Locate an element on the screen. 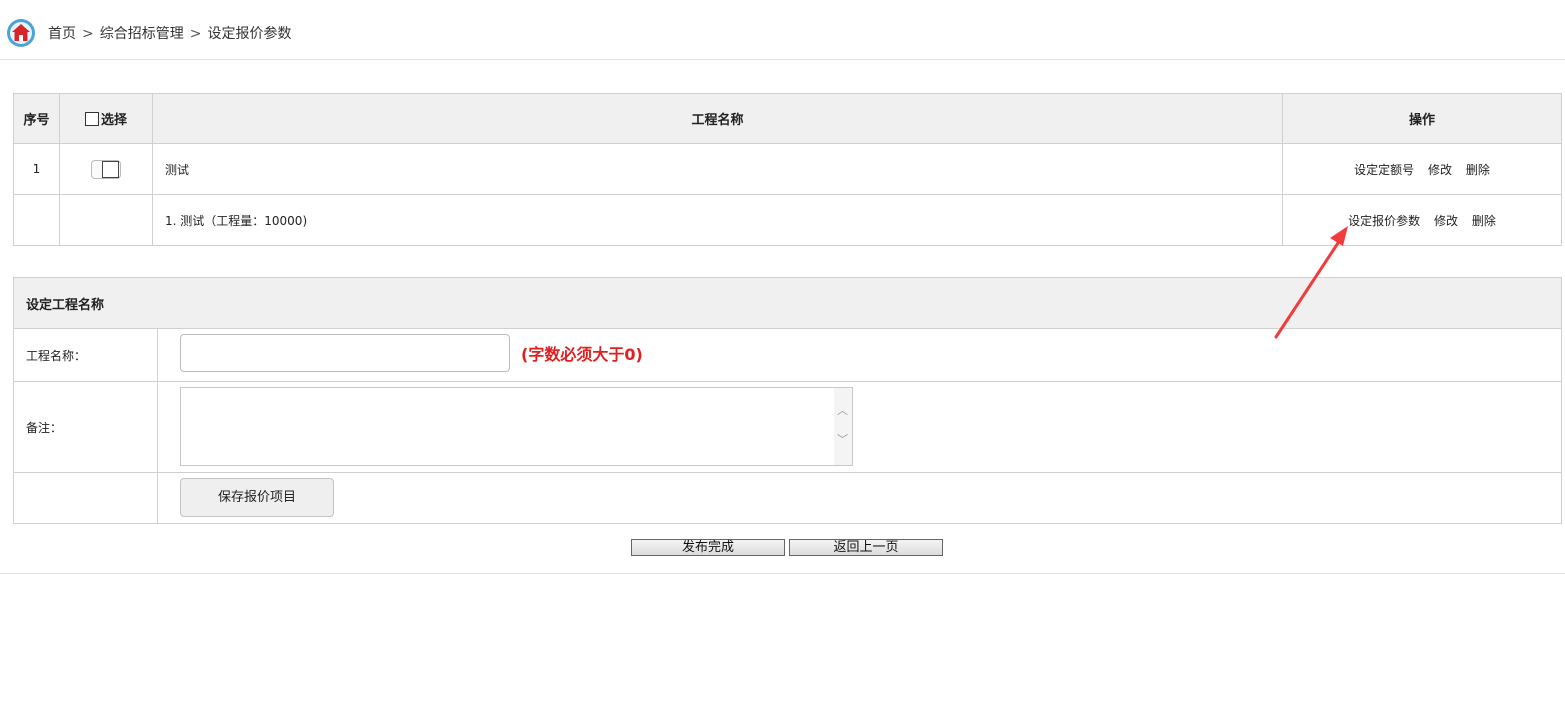 This screenshot has height=709, width=1565. column-header-index: 序号 is located at coordinates (36, 118).